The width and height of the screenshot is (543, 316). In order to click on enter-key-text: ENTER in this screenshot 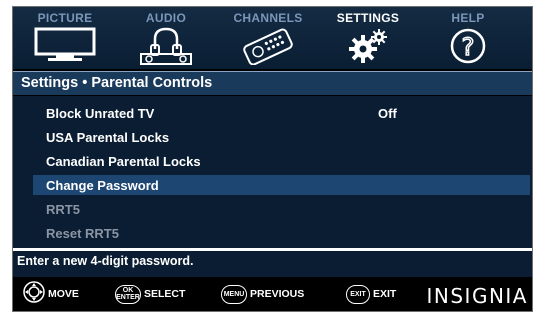, I will do `click(128, 297)`.